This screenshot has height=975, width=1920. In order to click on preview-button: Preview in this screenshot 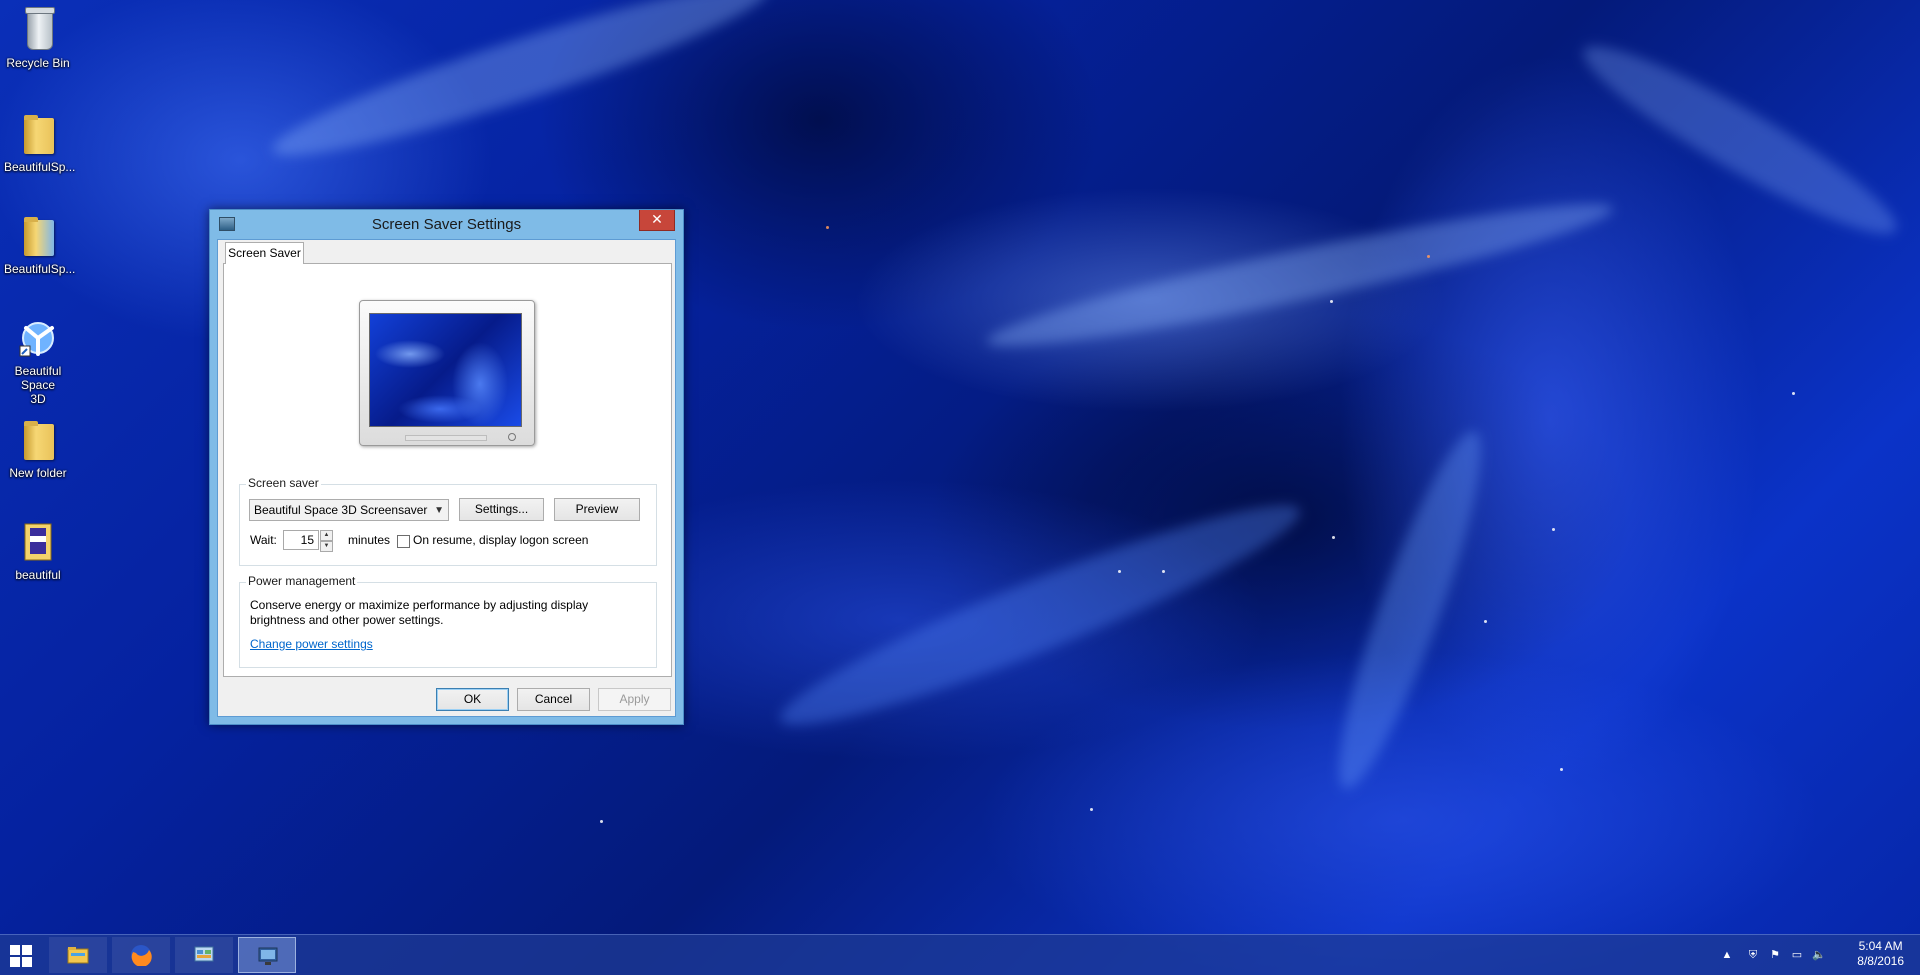, I will do `click(597, 509)`.